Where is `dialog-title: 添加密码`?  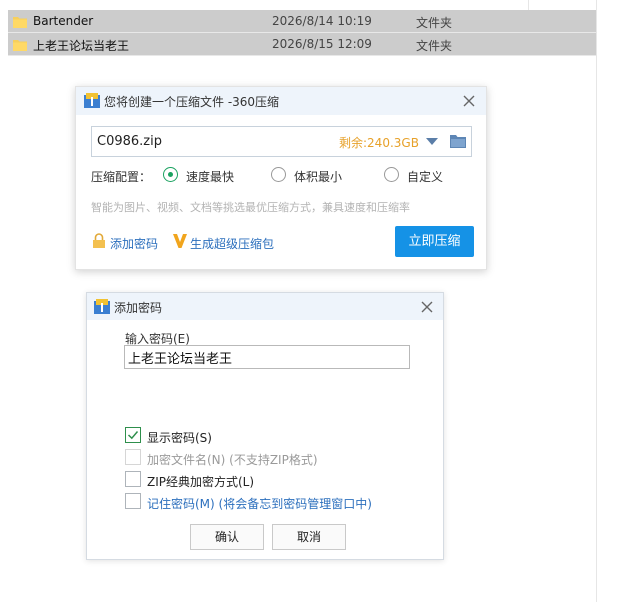
dialog-title: 添加密码 is located at coordinates (138, 308).